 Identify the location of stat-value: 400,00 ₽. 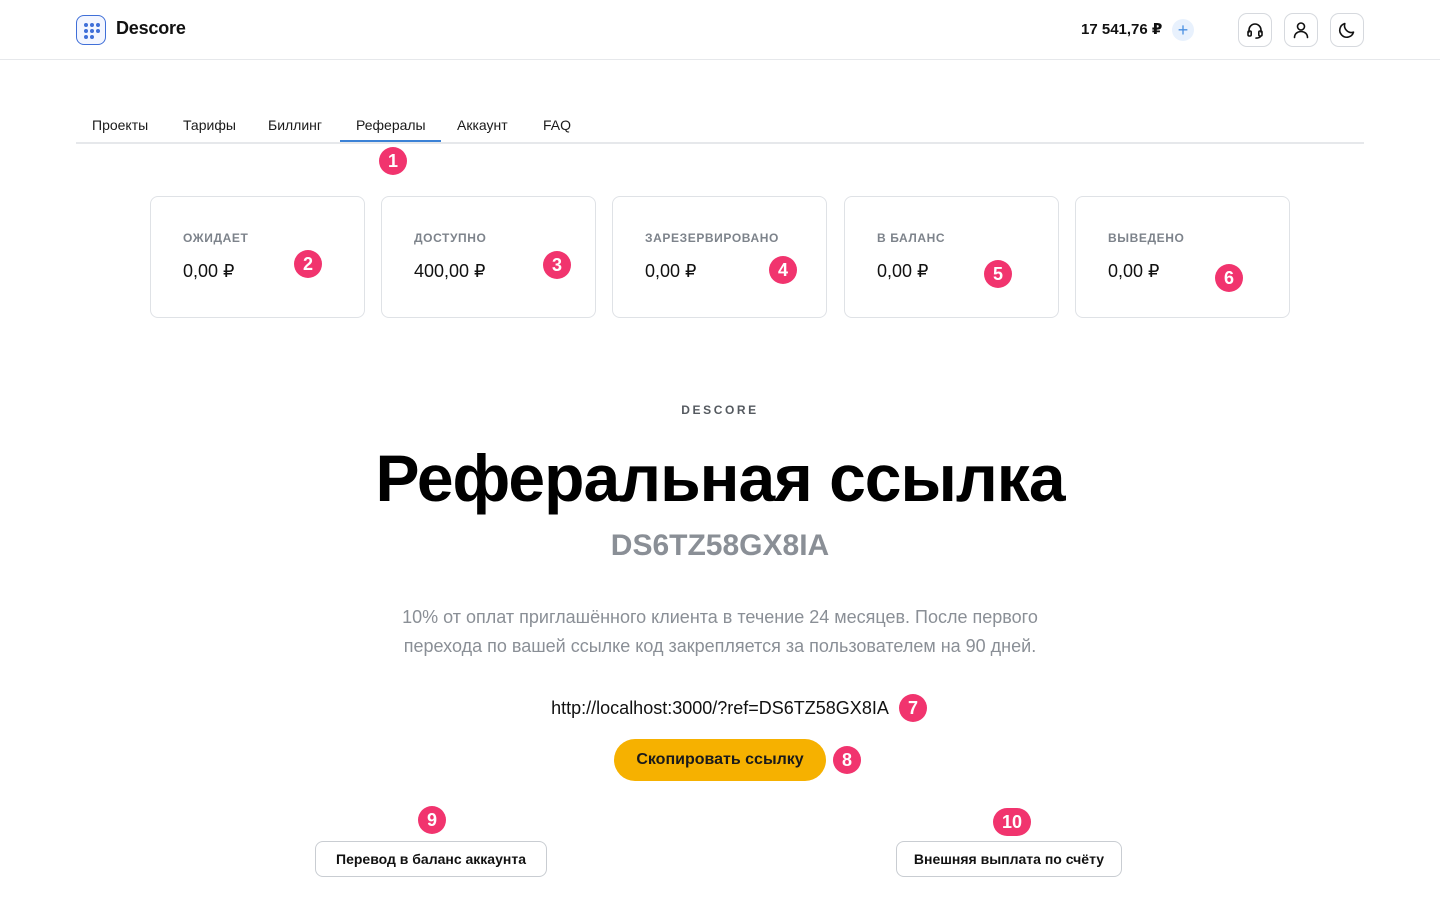
(450, 271).